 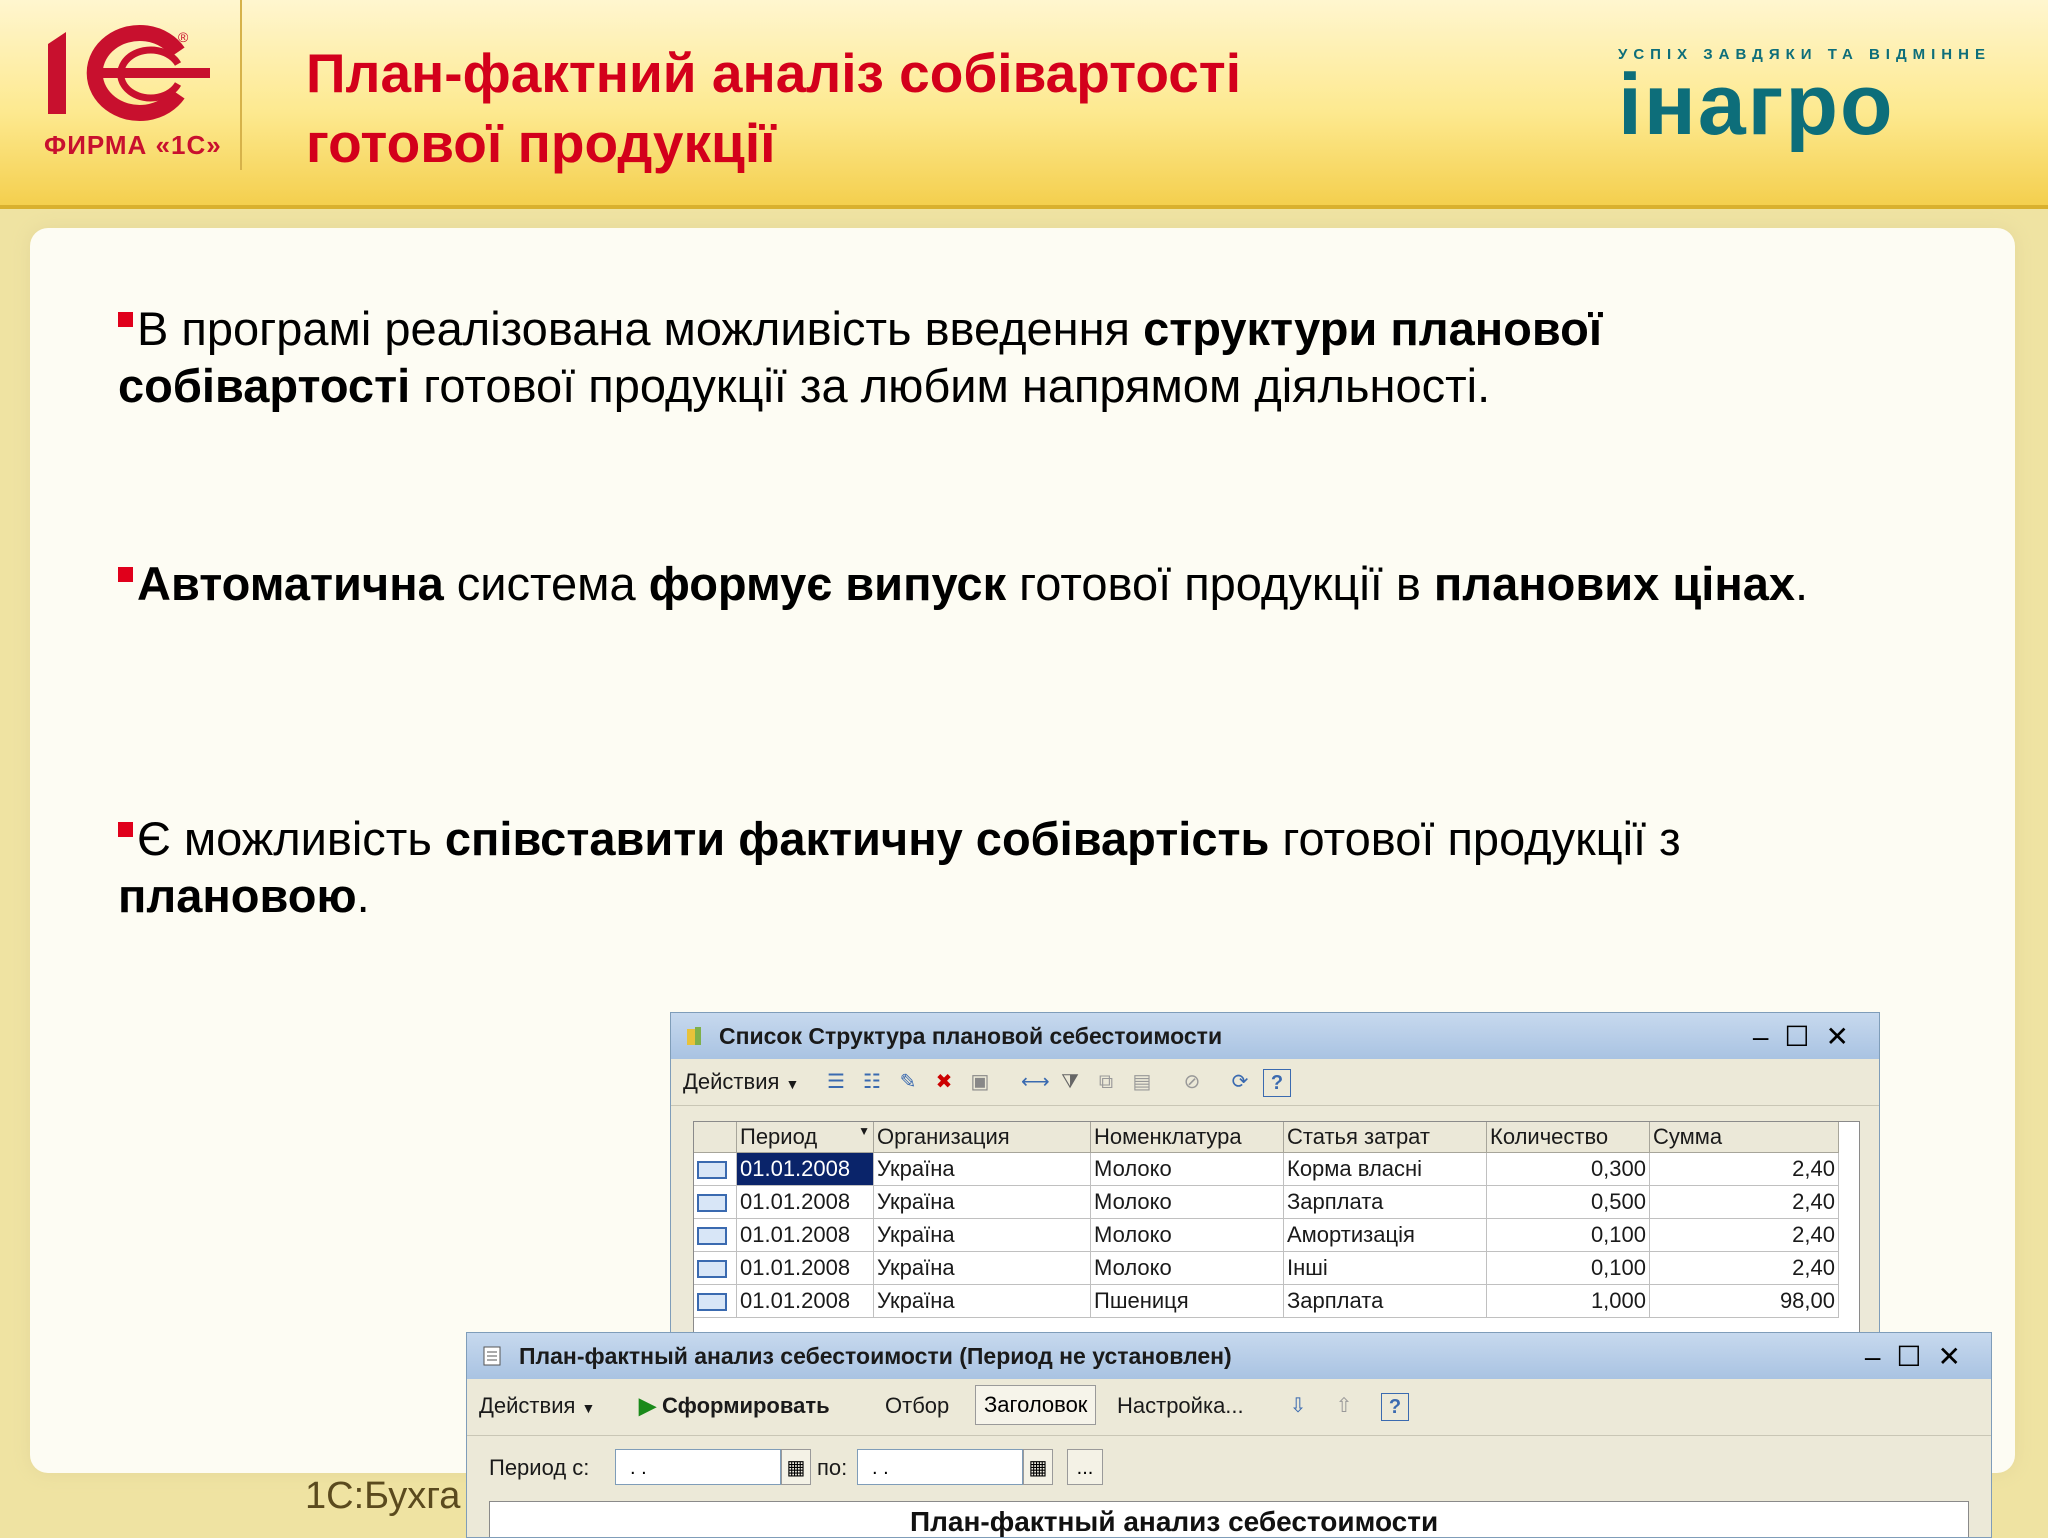 What do you see at coordinates (864, 1131) in the screenshot?
I see `sort-icon: ▼` at bounding box center [864, 1131].